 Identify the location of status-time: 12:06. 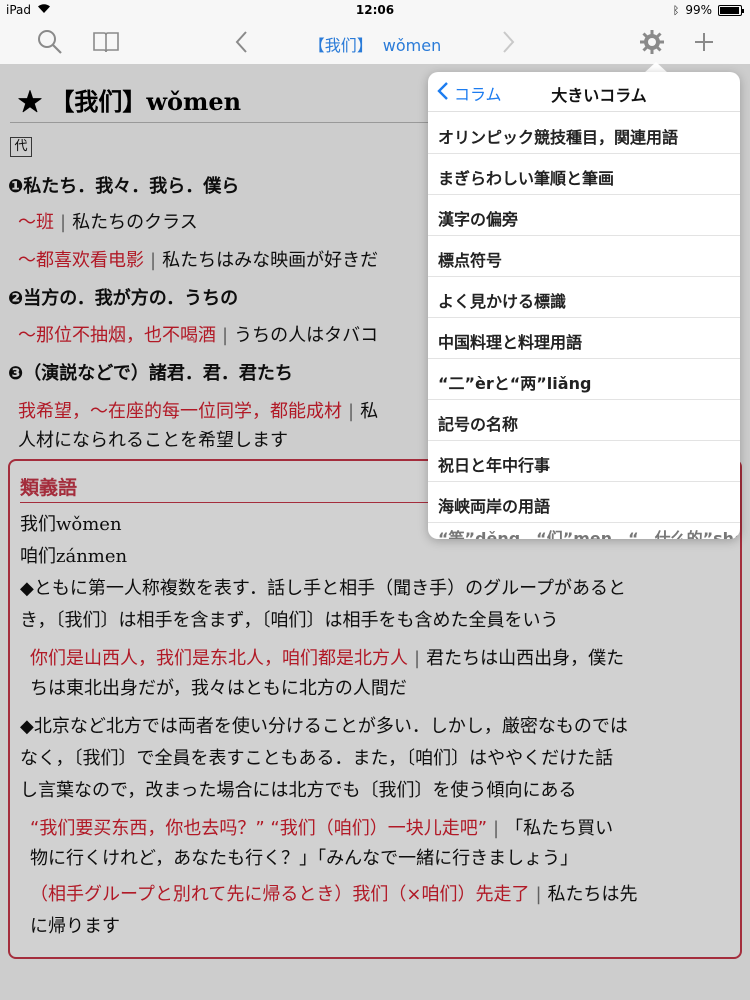
(375, 10).